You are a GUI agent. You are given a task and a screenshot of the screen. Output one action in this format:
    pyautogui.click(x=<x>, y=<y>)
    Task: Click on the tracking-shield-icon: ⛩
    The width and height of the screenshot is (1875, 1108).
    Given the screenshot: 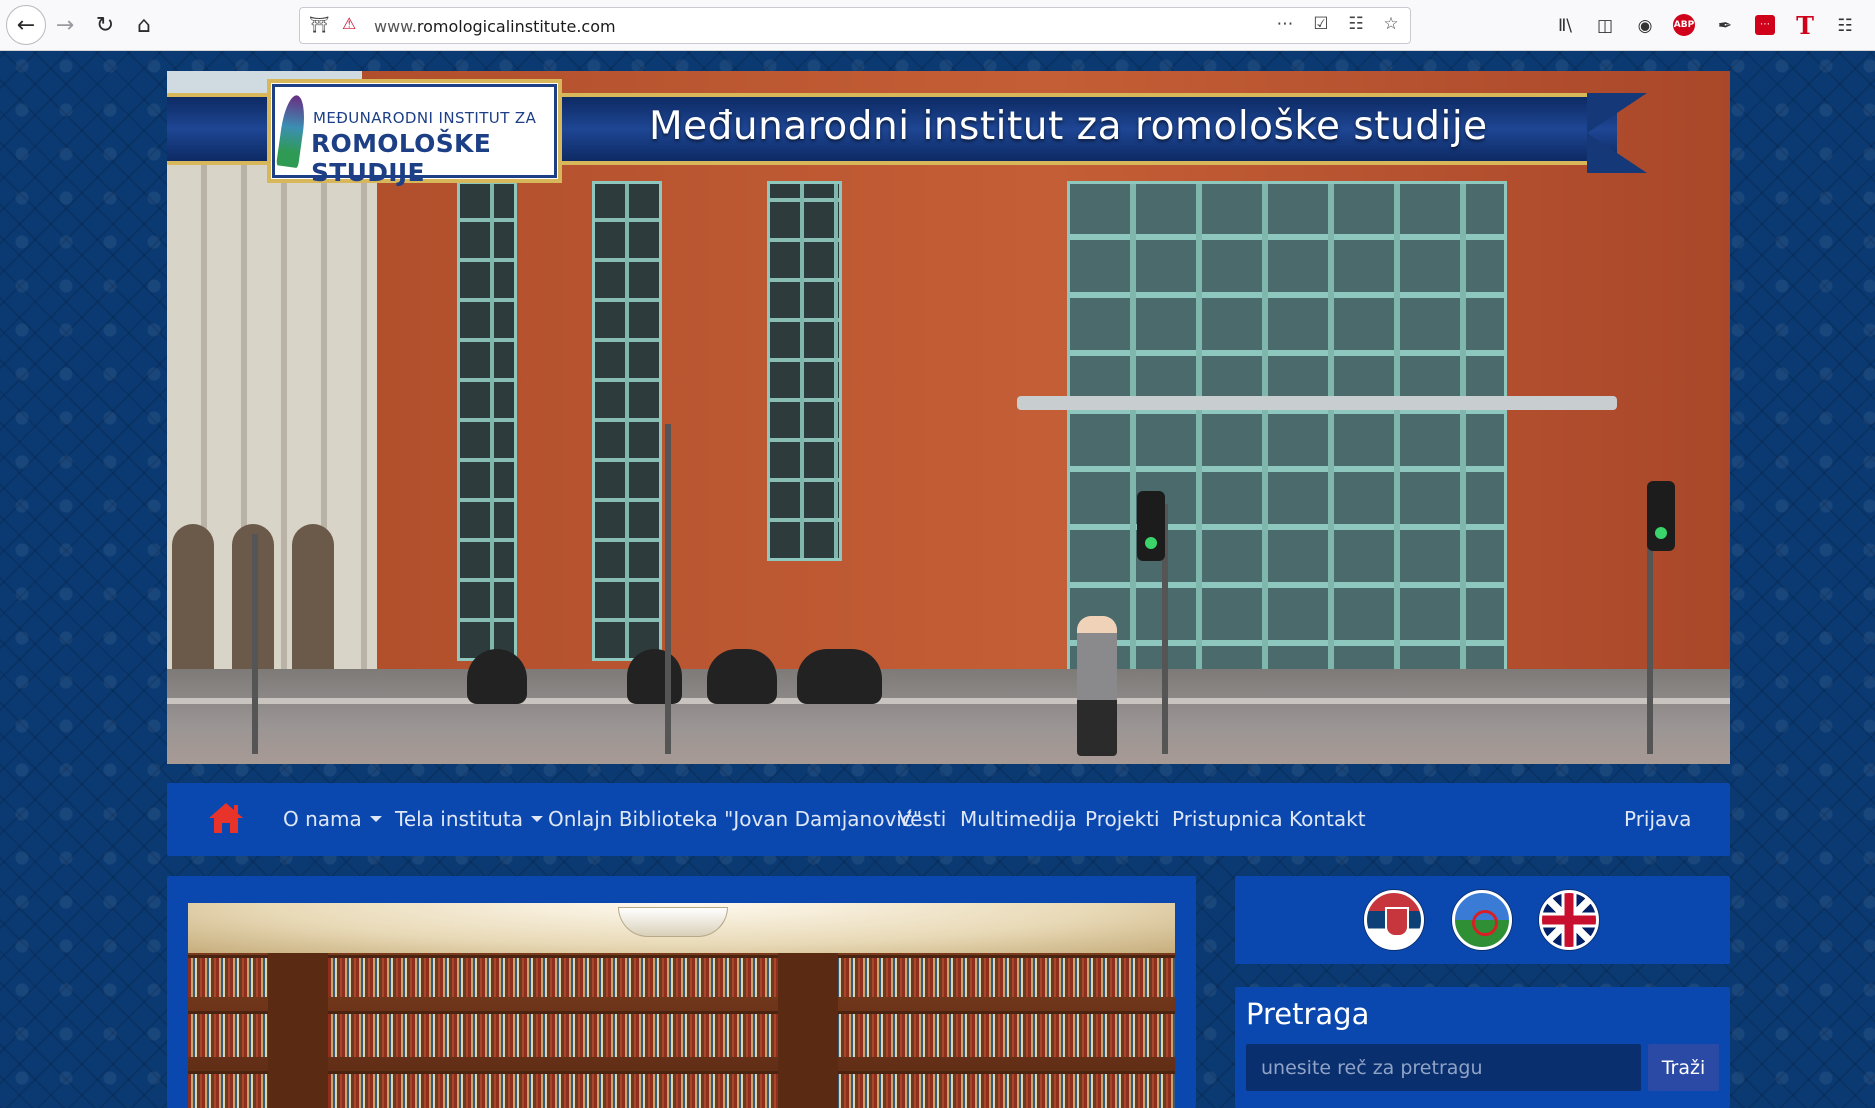 What is the action you would take?
    pyautogui.click(x=319, y=26)
    